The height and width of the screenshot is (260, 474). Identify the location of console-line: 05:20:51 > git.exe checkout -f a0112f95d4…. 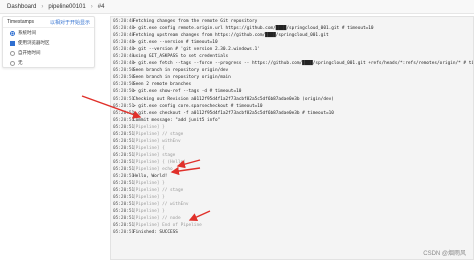
(292, 113).